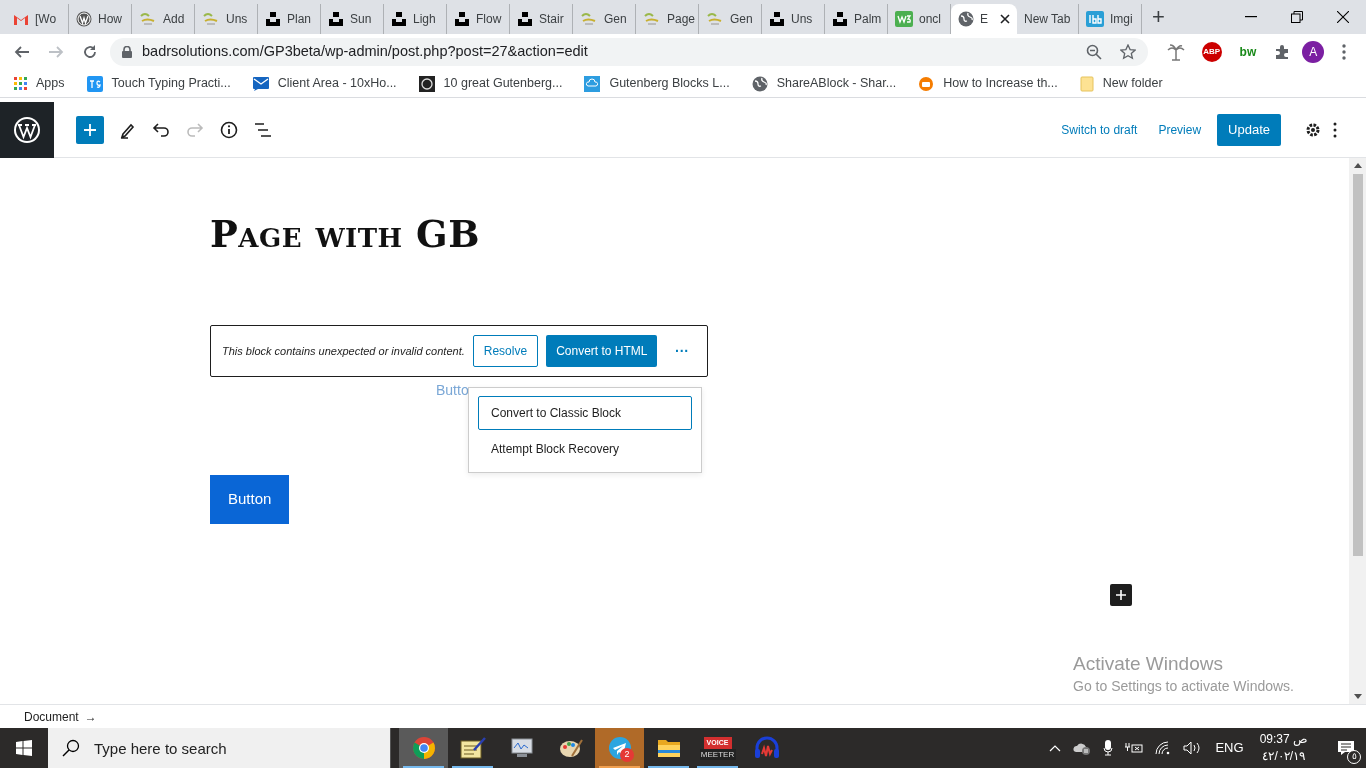  I want to click on w3-icon, so click(904, 19).